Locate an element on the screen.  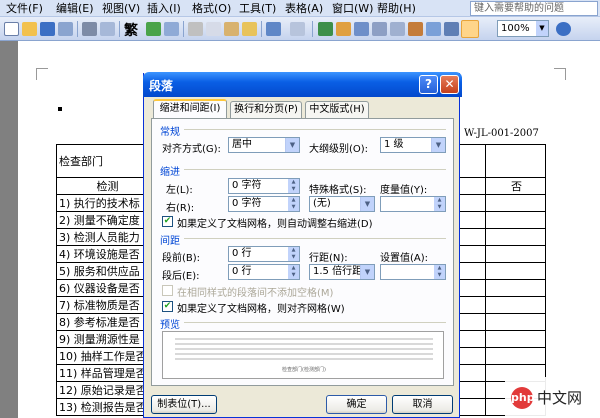
line-spacing-label: 行距(N): is located at coordinates (328, 258).